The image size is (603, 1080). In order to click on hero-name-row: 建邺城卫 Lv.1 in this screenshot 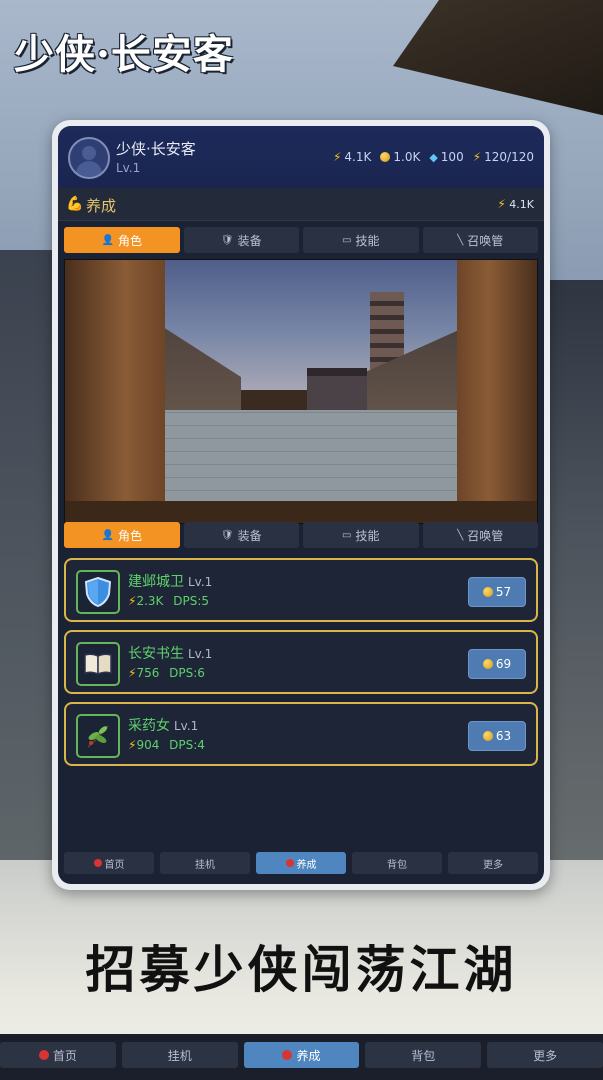, I will do `click(170, 581)`.